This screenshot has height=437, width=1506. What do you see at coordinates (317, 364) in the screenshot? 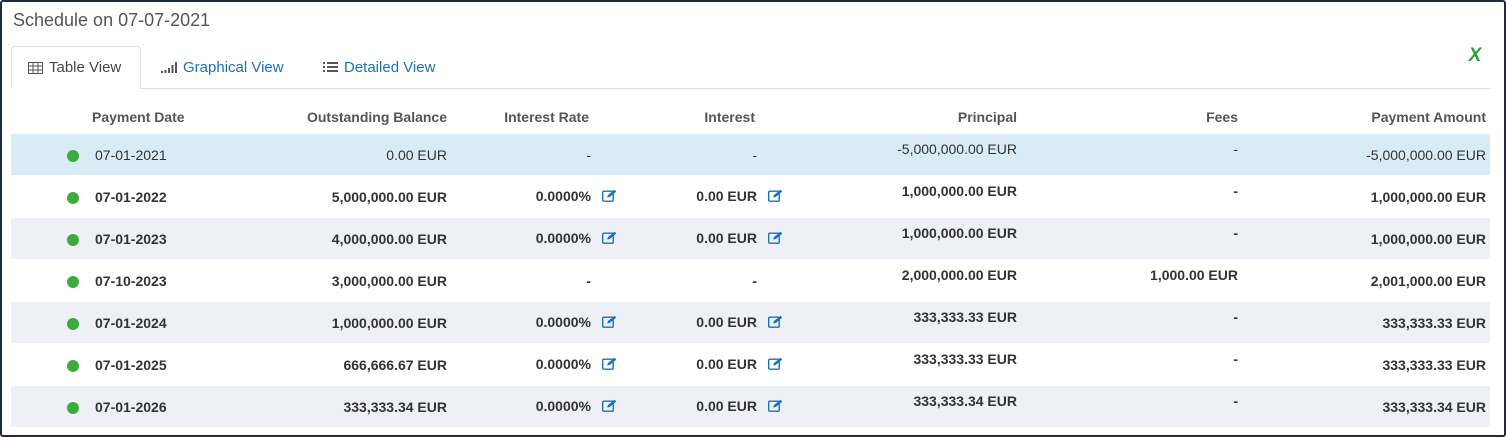
I see `outstanding-balance: 666,666.67 EUR` at bounding box center [317, 364].